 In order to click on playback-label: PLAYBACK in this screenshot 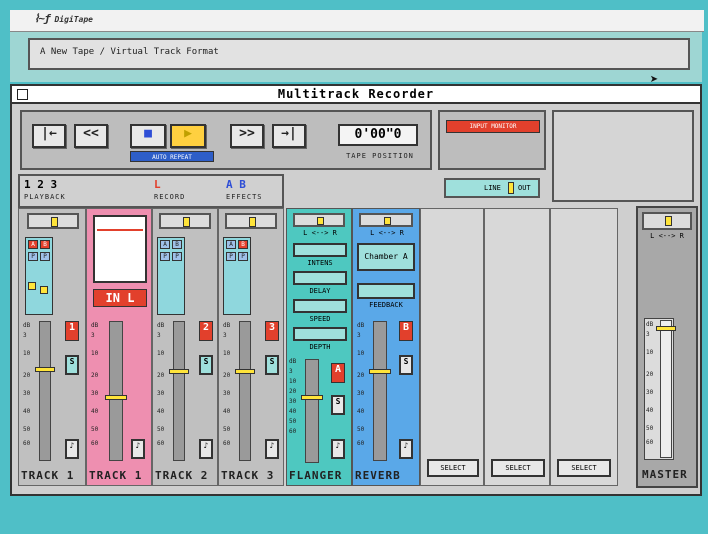, I will do `click(45, 197)`.